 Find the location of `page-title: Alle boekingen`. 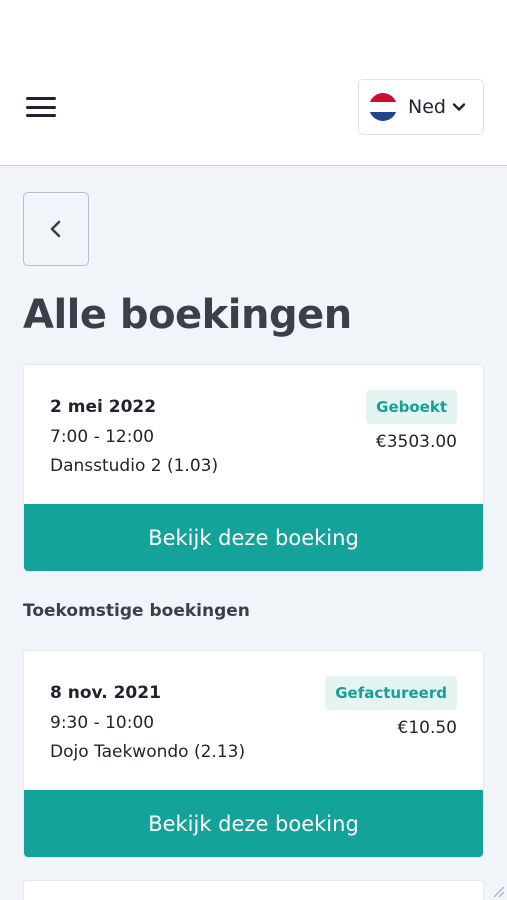

page-title: Alle boekingen is located at coordinates (187, 315).